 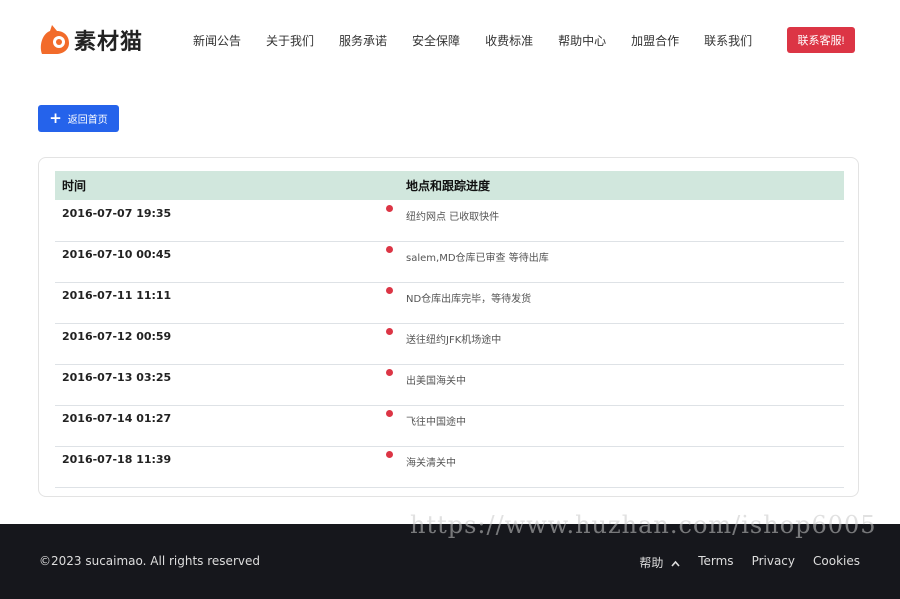 What do you see at coordinates (87, 120) in the screenshot?
I see `back-home-label: 返回首页` at bounding box center [87, 120].